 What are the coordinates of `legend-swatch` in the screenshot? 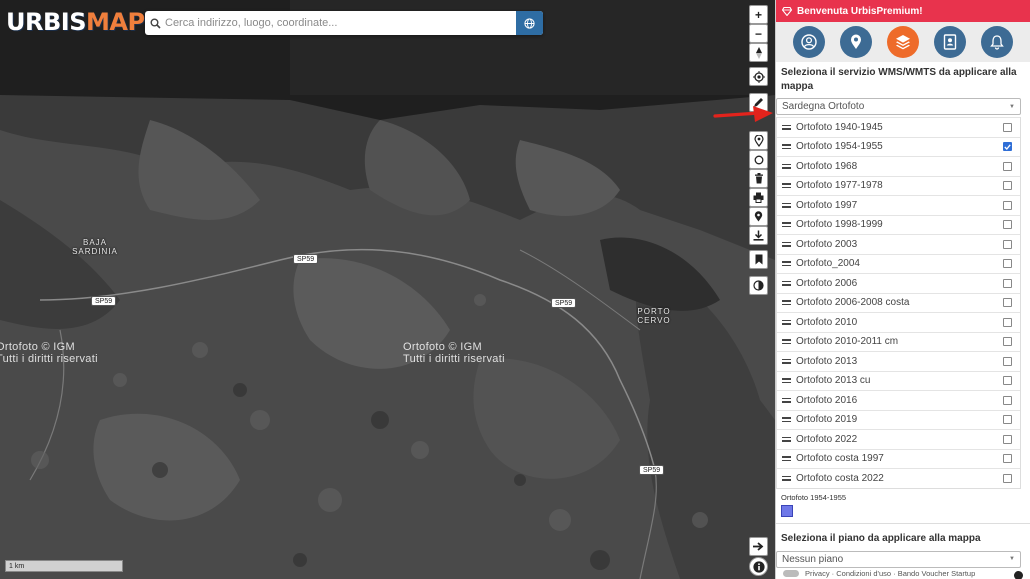 It's located at (787, 510).